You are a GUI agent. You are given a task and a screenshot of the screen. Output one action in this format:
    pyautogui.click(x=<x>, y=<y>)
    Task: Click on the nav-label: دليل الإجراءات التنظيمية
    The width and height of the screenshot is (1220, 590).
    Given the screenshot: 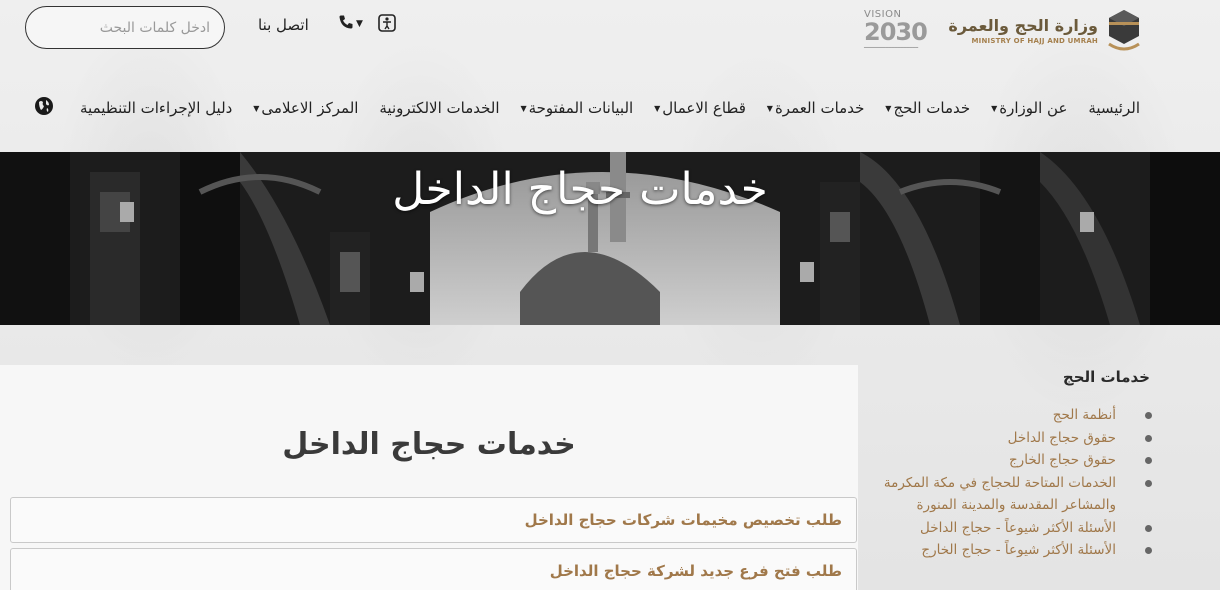 What is the action you would take?
    pyautogui.click(x=156, y=108)
    